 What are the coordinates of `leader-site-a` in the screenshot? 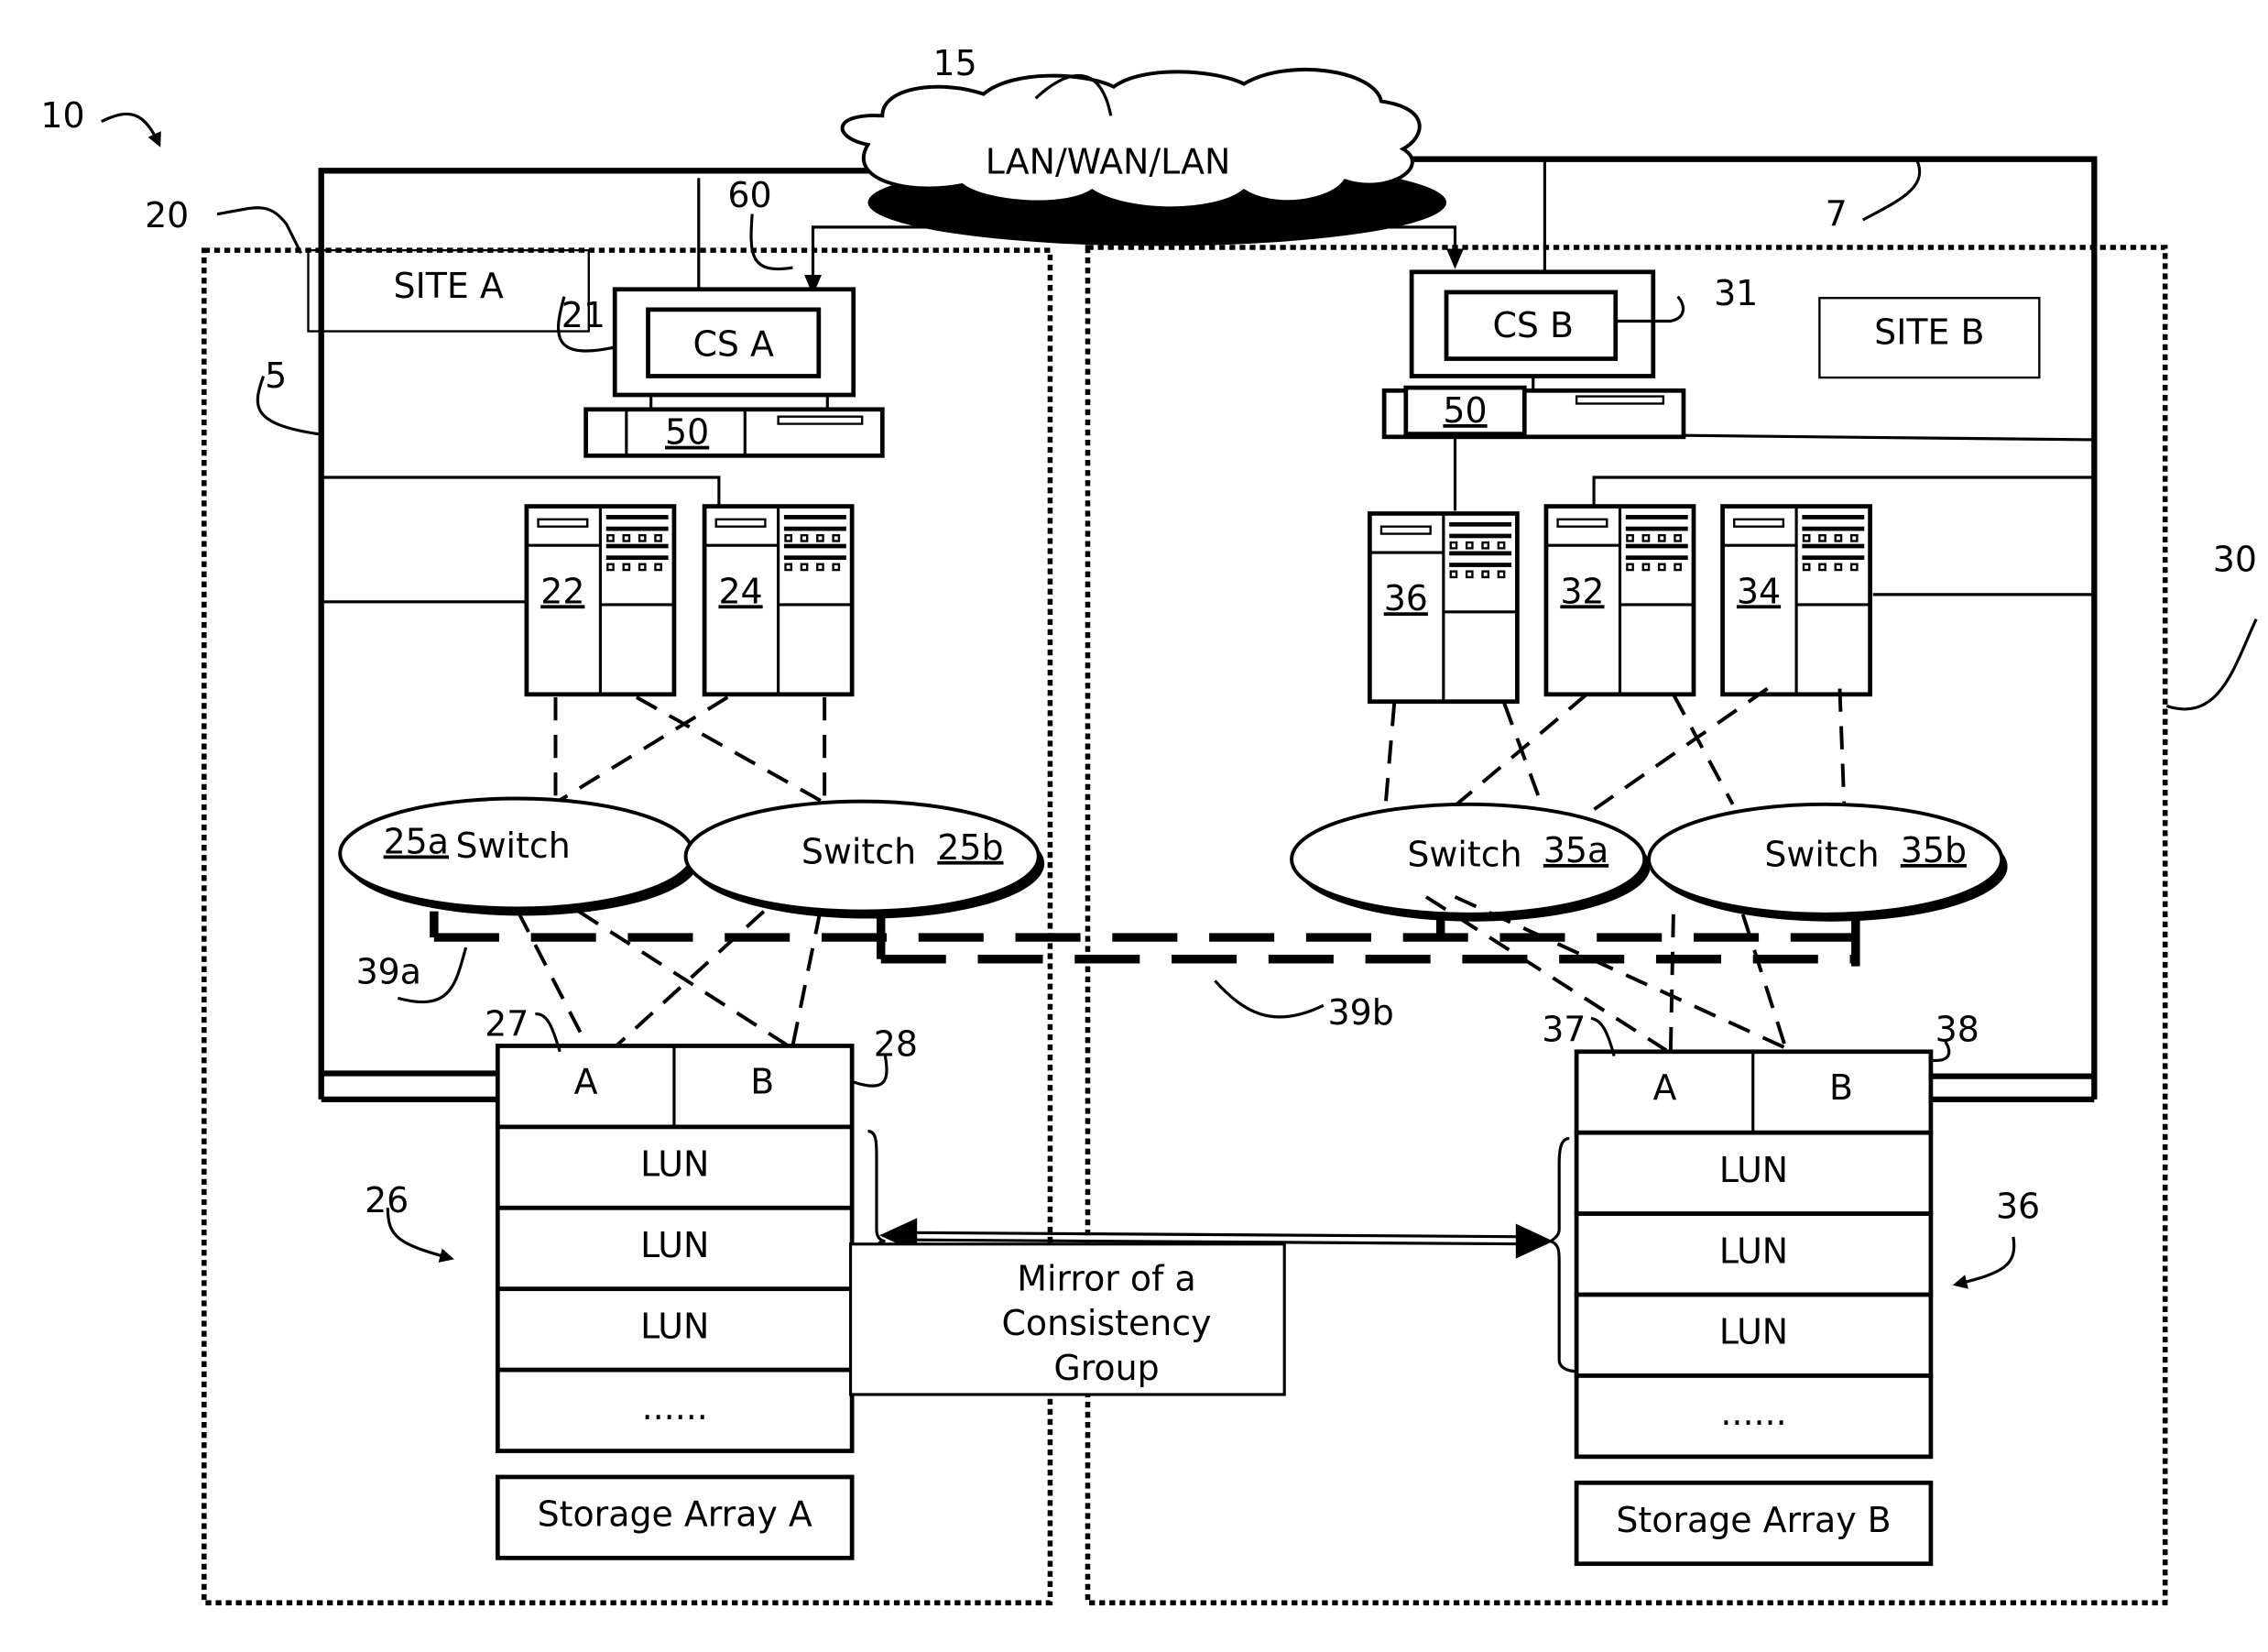 It's located at (259, 230).